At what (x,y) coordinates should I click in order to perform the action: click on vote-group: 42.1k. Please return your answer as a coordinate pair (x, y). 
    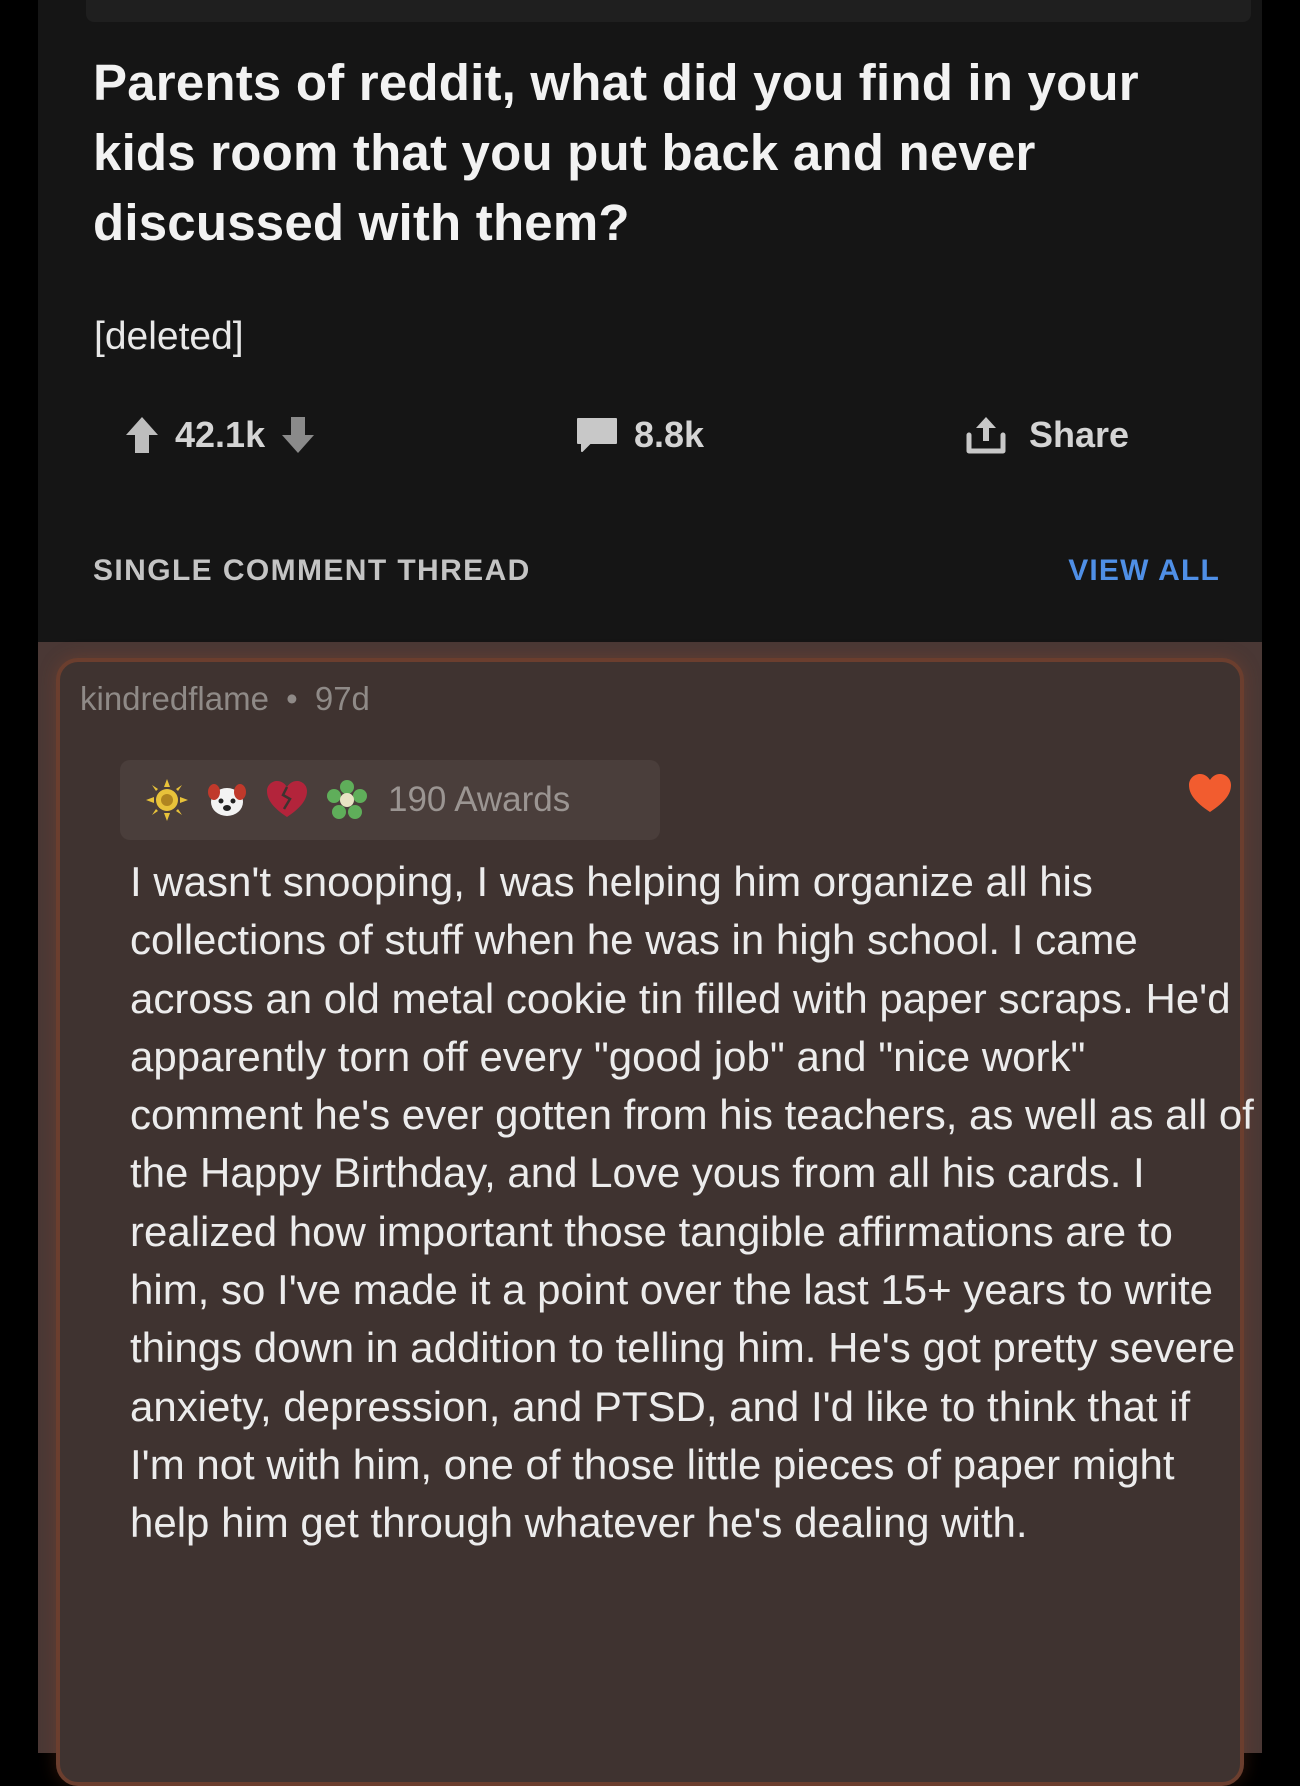
    Looking at the image, I should click on (220, 435).